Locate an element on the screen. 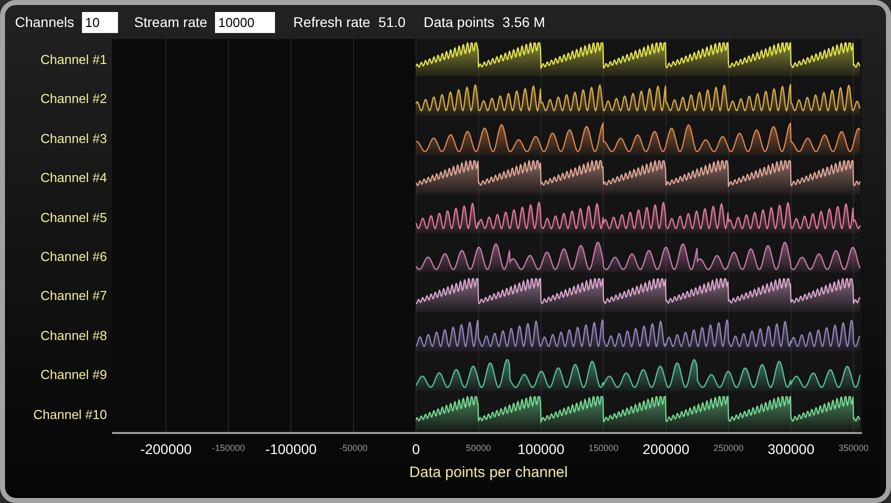 The height and width of the screenshot is (503, 891). channel-label: Channel #2 is located at coordinates (73, 99).